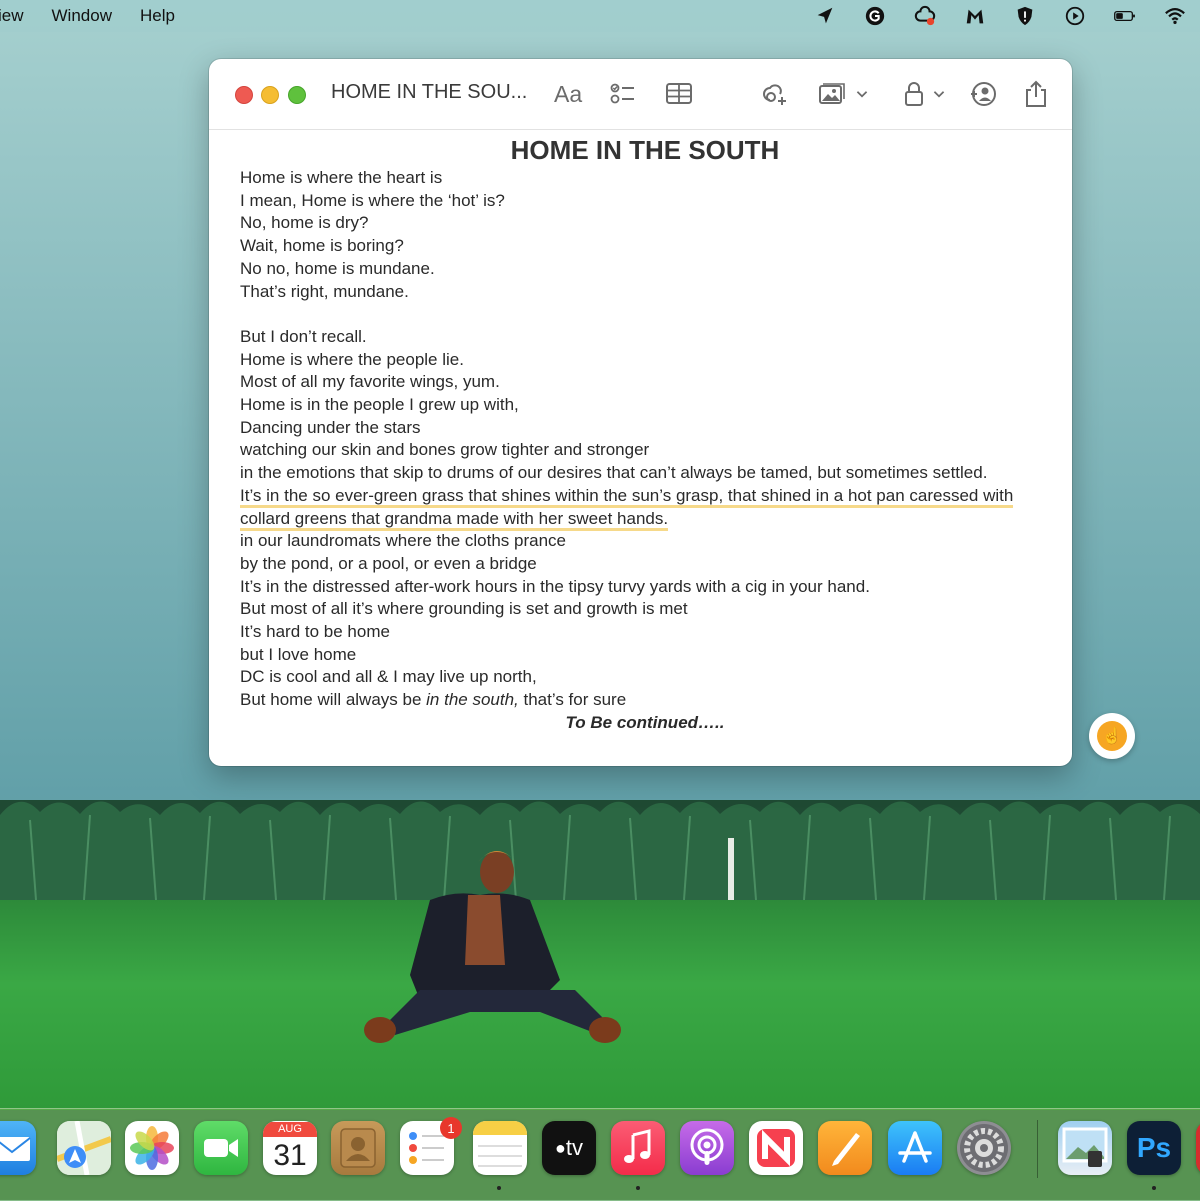 The width and height of the screenshot is (1200, 1201). What do you see at coordinates (388, 563) in the screenshot?
I see `note-line: by the pond, or a pool, or even a bridge` at bounding box center [388, 563].